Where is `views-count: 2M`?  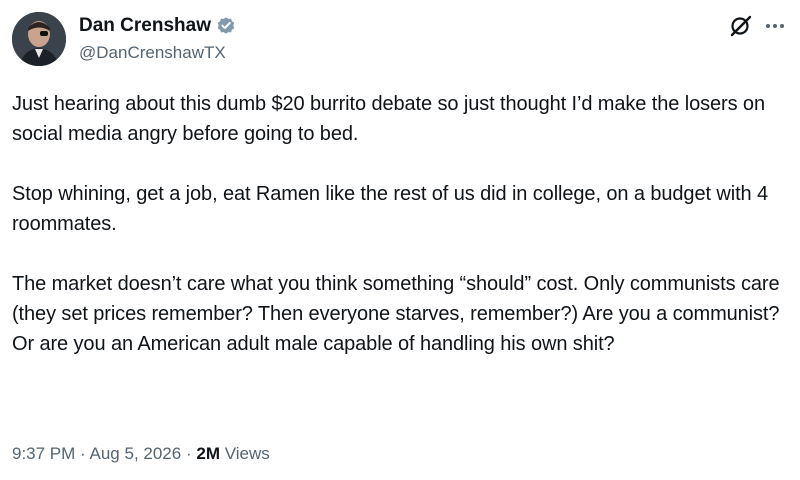 views-count: 2M is located at coordinates (208, 453).